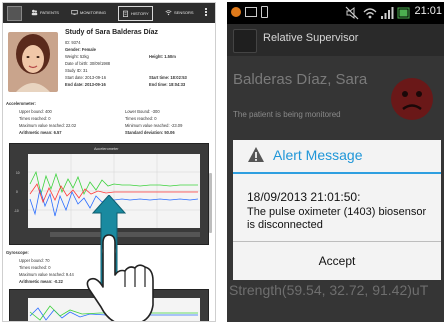 The image size is (444, 324). I want to click on people-icon, so click(34, 12).